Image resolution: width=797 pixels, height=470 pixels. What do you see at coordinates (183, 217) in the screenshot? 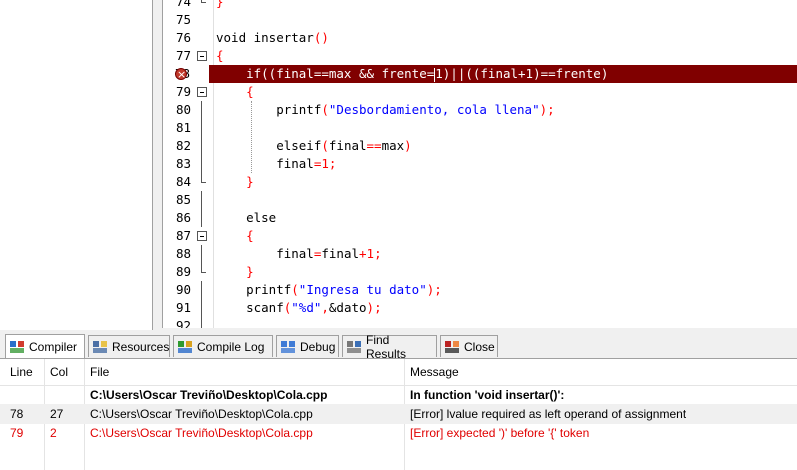
I see `line-number: 86` at bounding box center [183, 217].